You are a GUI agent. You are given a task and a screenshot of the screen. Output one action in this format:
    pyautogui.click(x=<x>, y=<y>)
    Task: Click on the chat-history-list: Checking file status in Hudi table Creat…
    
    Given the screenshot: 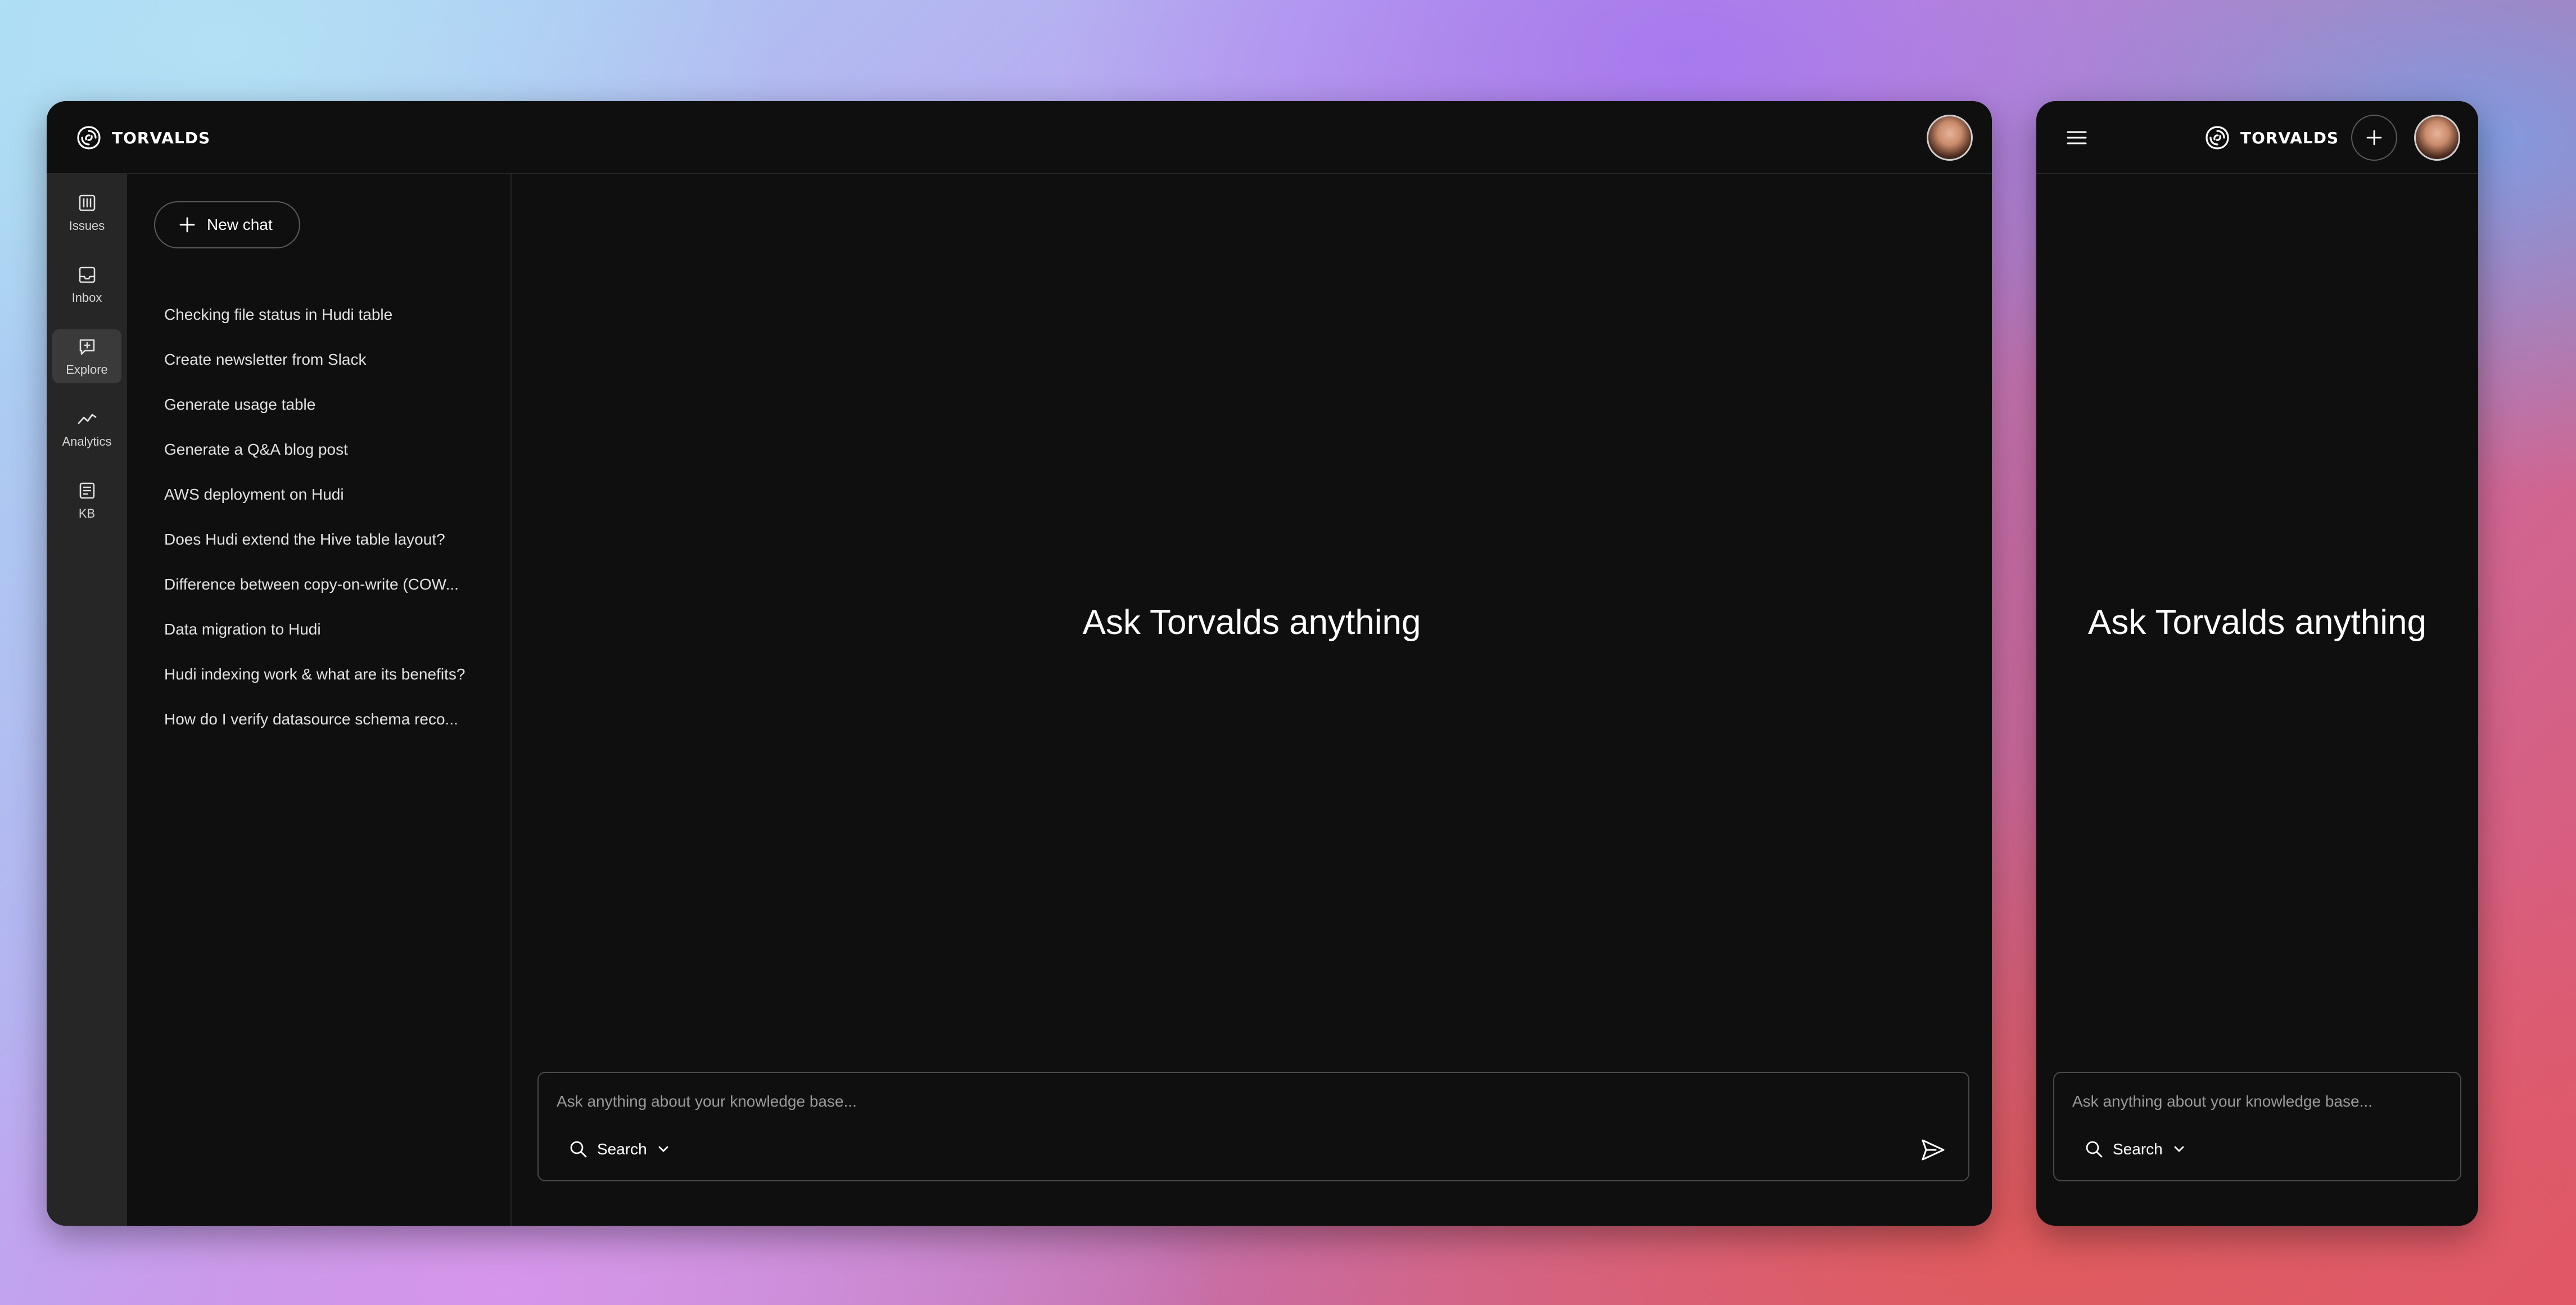 What is the action you would take?
    pyautogui.click(x=331, y=517)
    